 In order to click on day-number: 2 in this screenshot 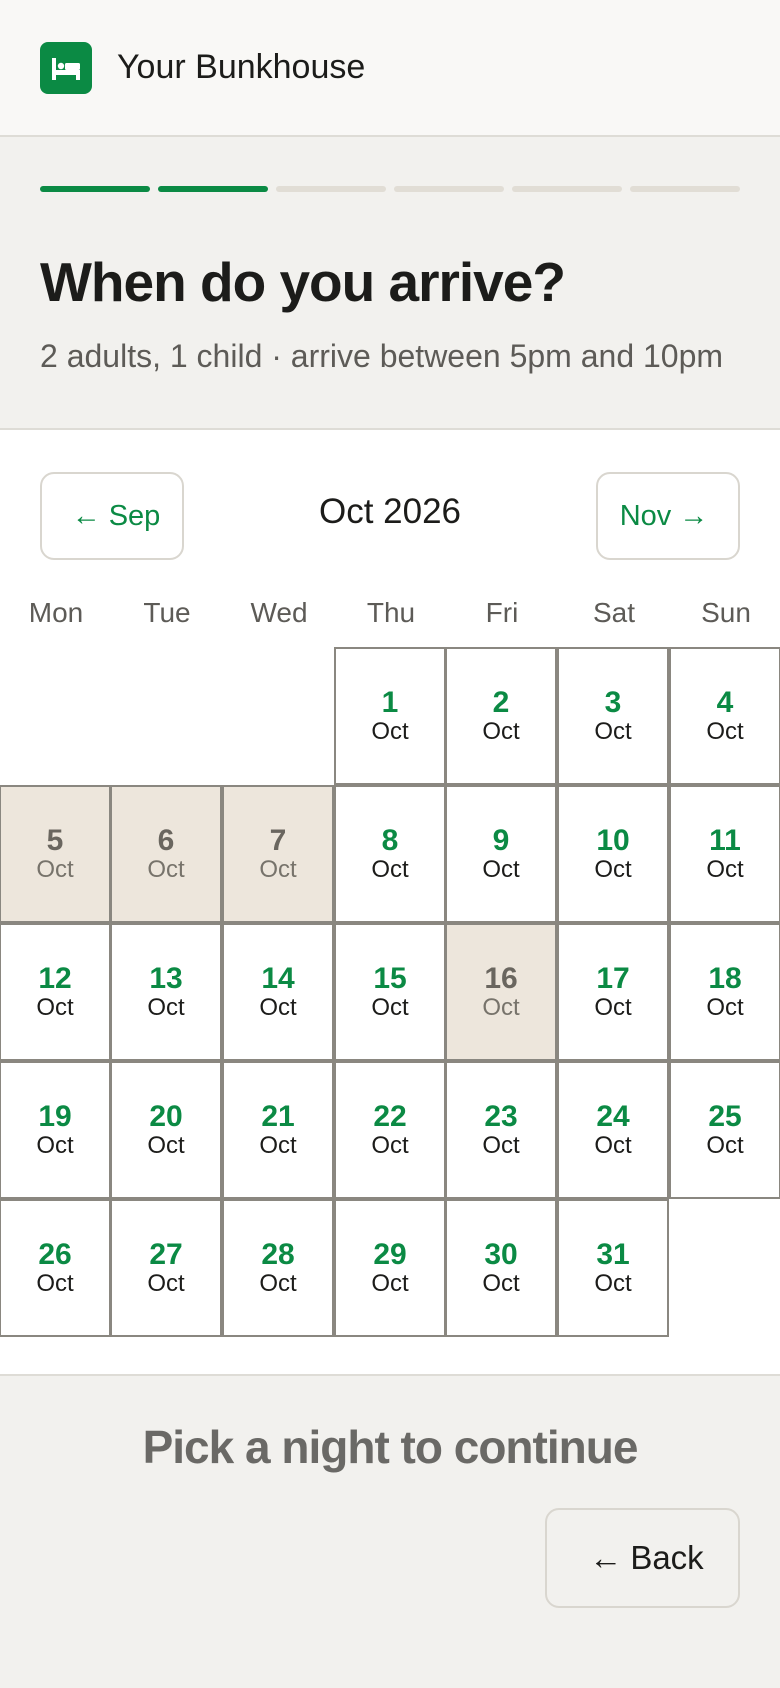, I will do `click(501, 702)`.